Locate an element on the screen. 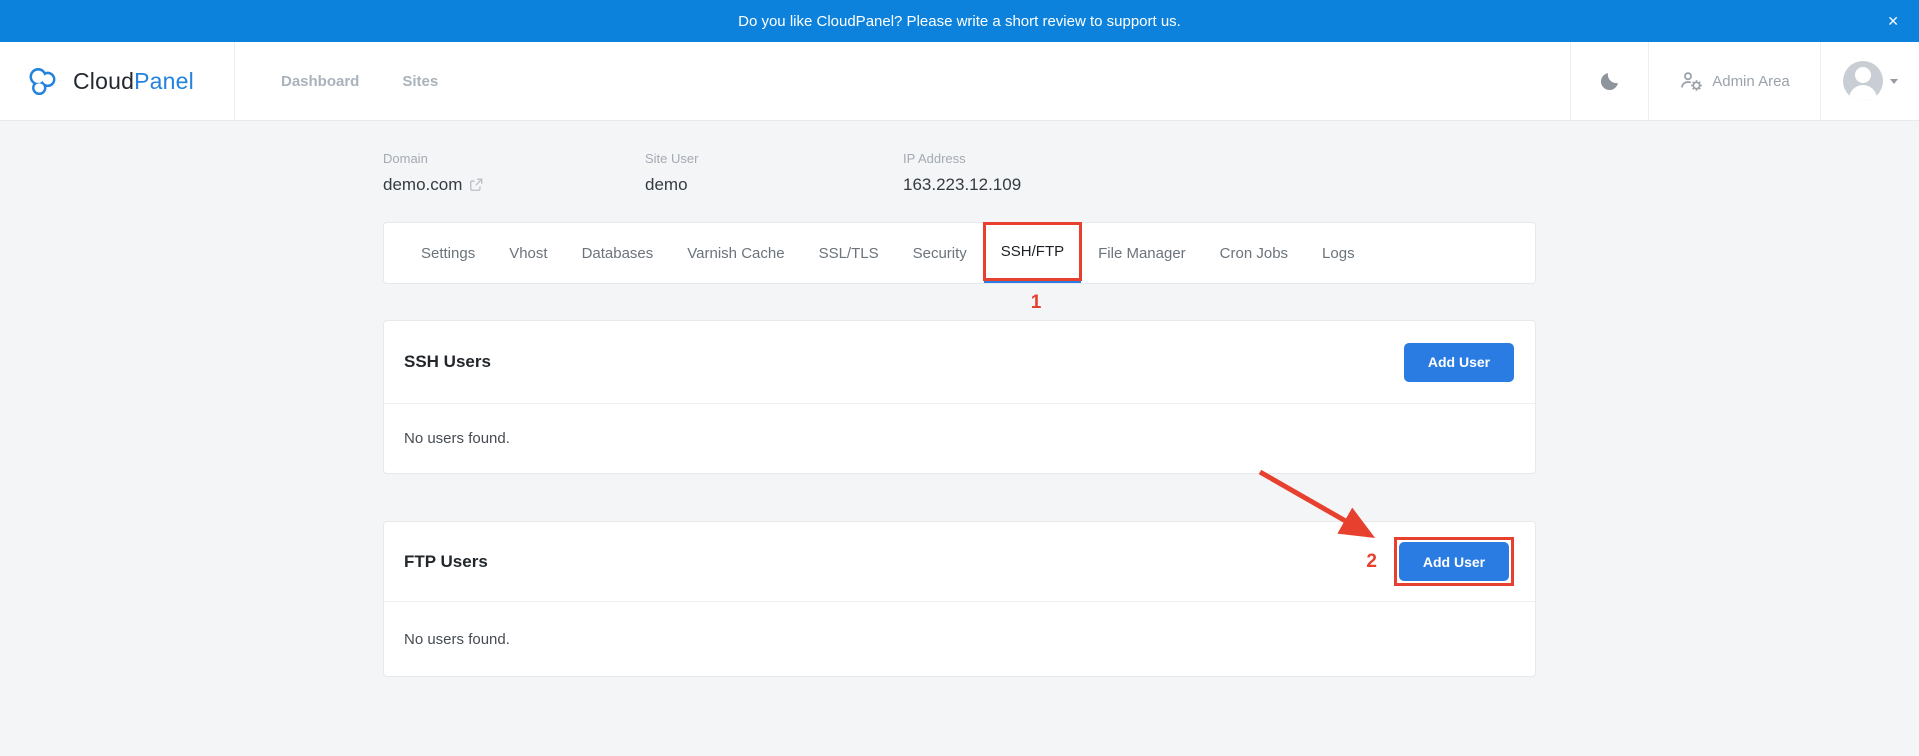  ftp-empty-text: No users found. is located at coordinates (457, 639).